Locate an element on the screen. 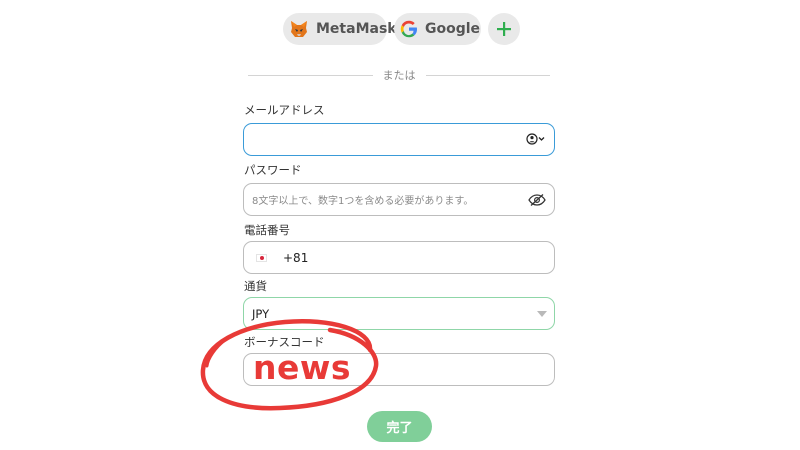 This screenshot has width=800, height=450. divider-text: または is located at coordinates (399, 75).